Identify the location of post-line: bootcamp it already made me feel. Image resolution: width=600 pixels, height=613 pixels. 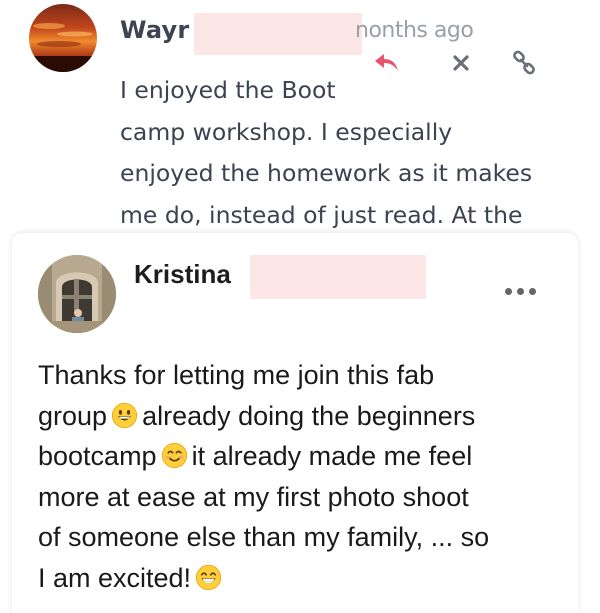
(303, 456).